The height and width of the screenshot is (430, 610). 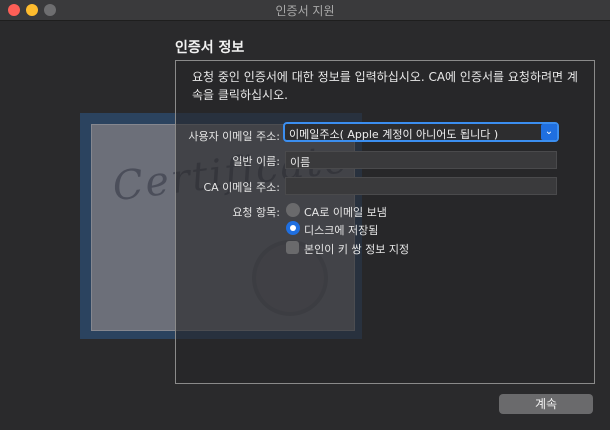 I want to click on common-name-field: 이름, so click(x=421, y=160).